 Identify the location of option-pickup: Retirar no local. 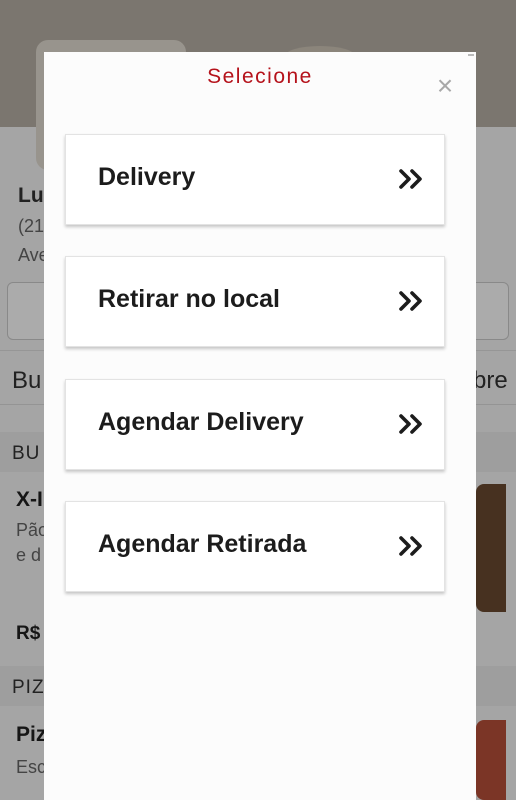
(255, 301).